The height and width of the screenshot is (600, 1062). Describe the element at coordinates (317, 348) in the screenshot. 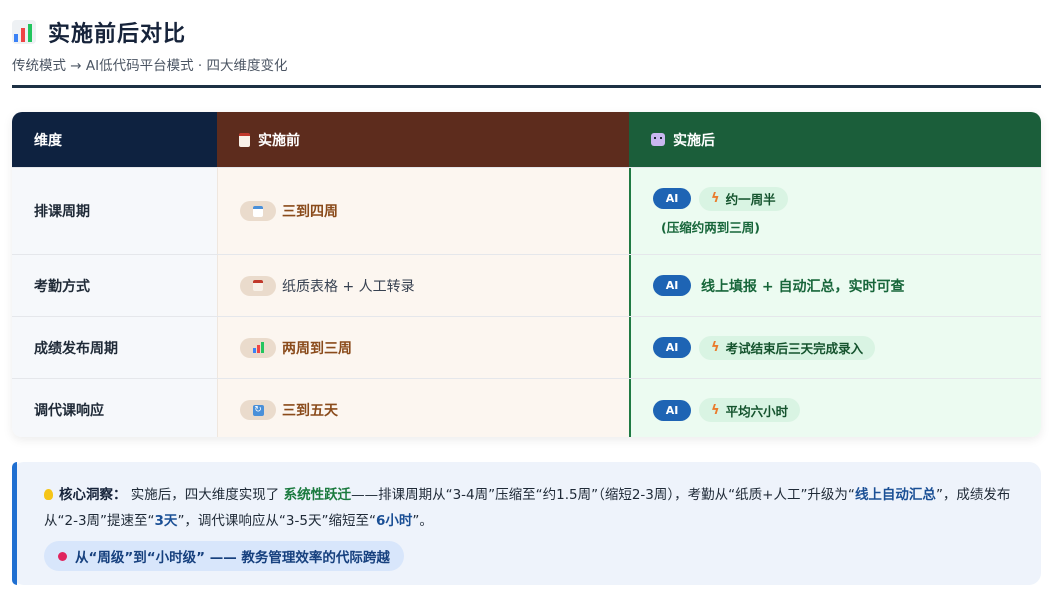

I see `before-value: 两周到三周` at that location.